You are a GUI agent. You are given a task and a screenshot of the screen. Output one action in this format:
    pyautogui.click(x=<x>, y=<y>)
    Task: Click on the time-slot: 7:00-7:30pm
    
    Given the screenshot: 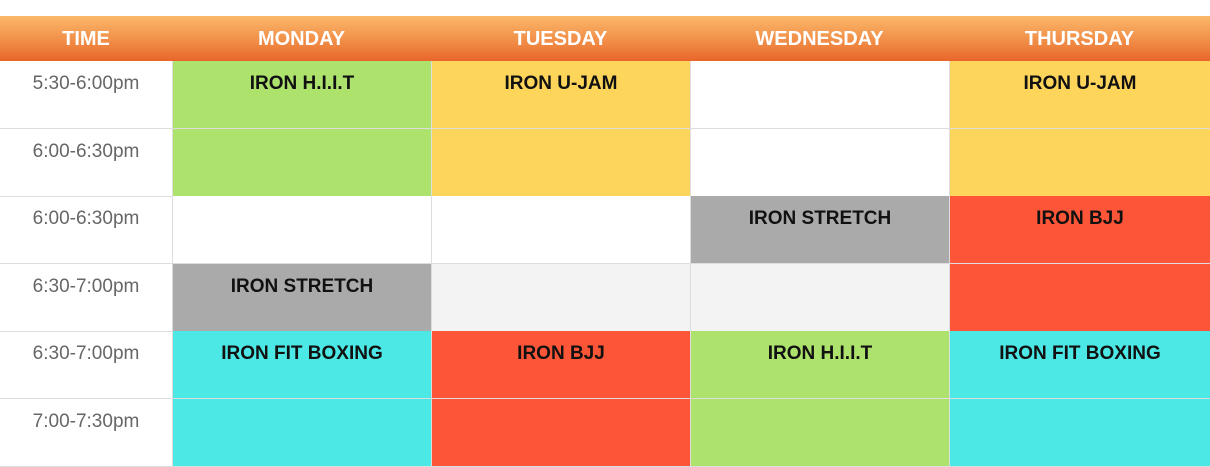 What is the action you would take?
    pyautogui.click(x=86, y=421)
    